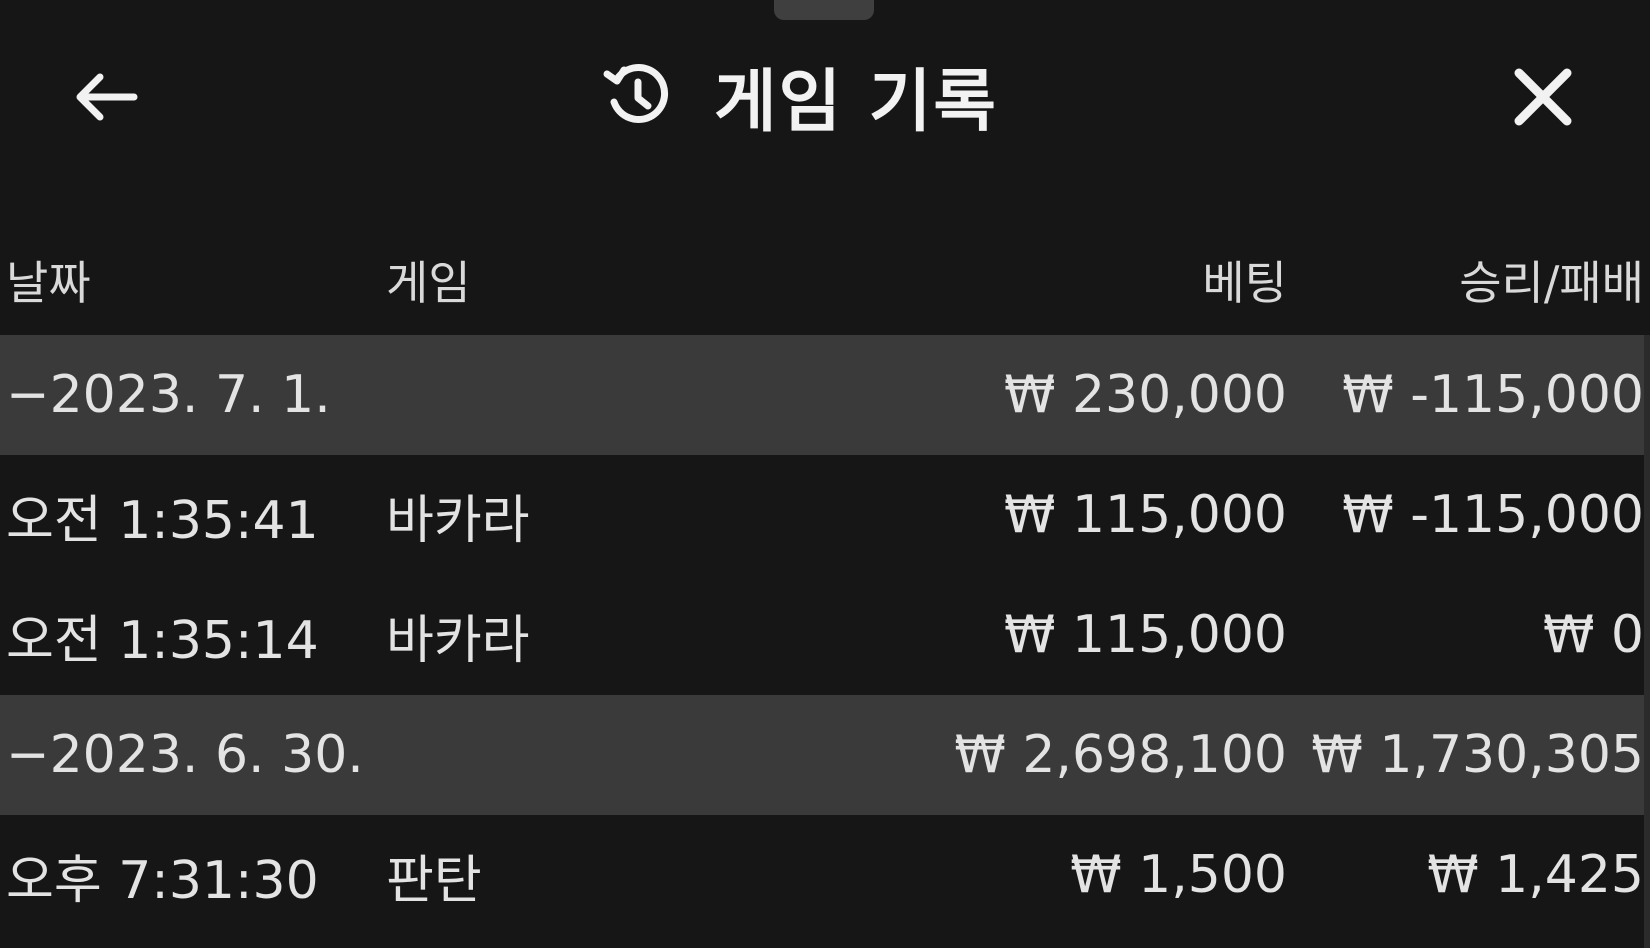  Describe the element at coordinates (185, 755) in the screenshot. I see `group-date: −2023. 6. 30.` at that location.